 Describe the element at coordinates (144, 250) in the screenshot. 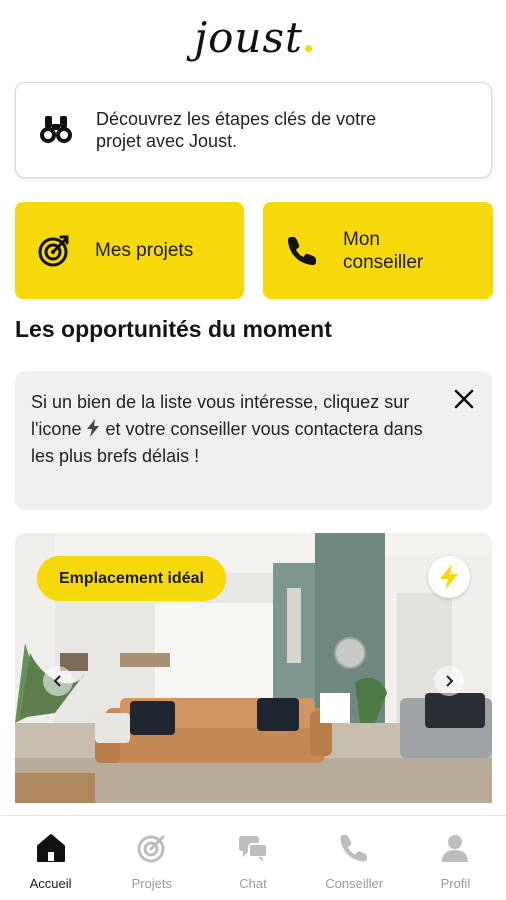

I see `my-projects-label: Mes projets` at that location.